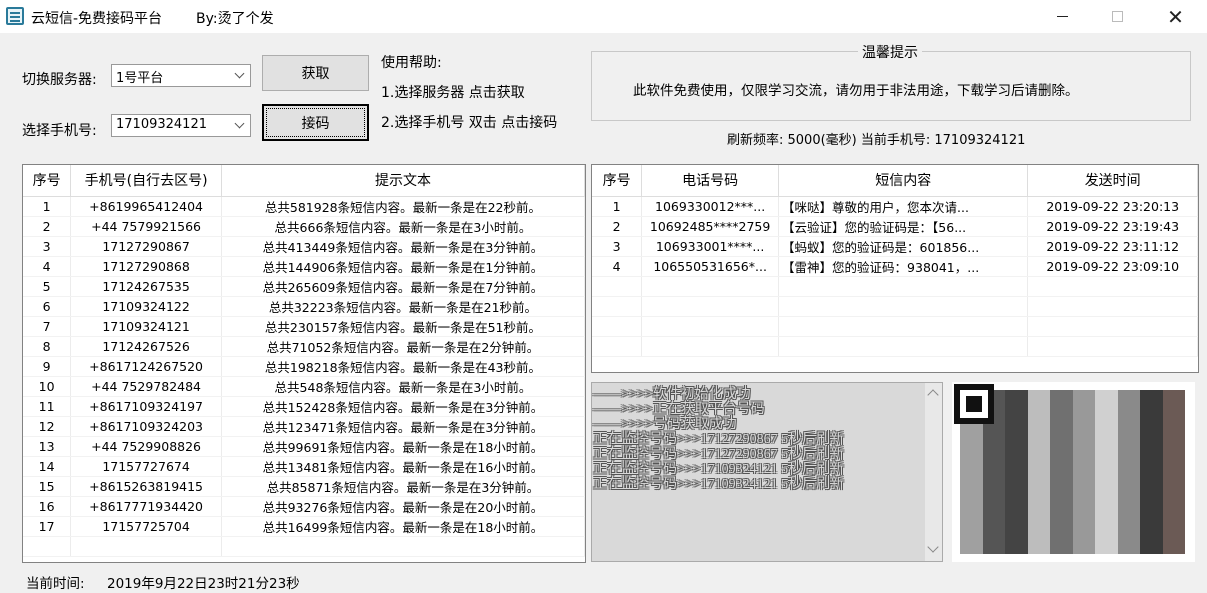 The height and width of the screenshot is (593, 1207). What do you see at coordinates (679, 409) in the screenshot?
I see `log-line: ——>>>>正在获取平台号码` at bounding box center [679, 409].